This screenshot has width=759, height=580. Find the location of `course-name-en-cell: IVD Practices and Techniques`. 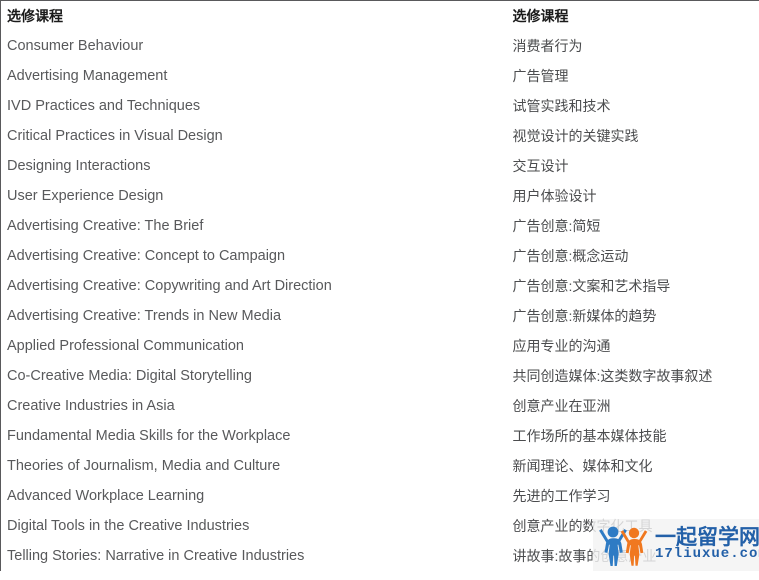

course-name-en-cell: IVD Practices and Techniques is located at coordinates (254, 106).